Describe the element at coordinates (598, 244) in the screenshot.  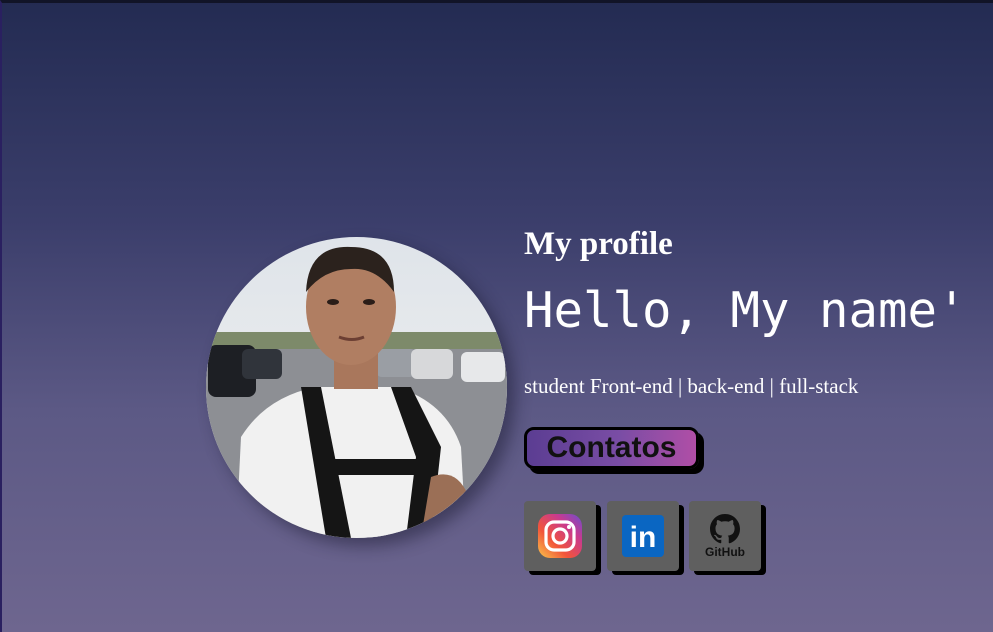
I see `profile-title: My profile` at that location.